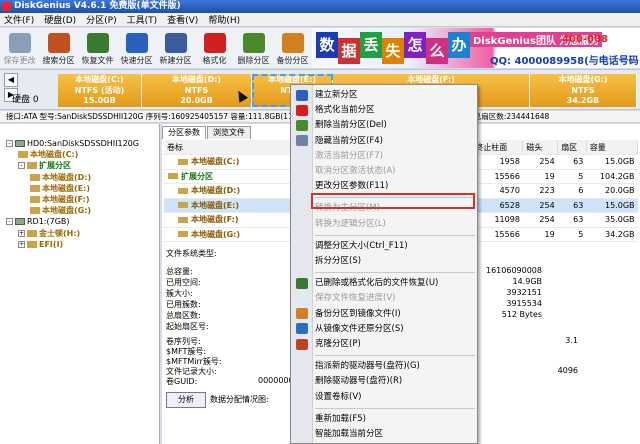  Describe the element at coordinates (214, 60) in the screenshot. I see `toolbar-button-label: 格式化` at that location.